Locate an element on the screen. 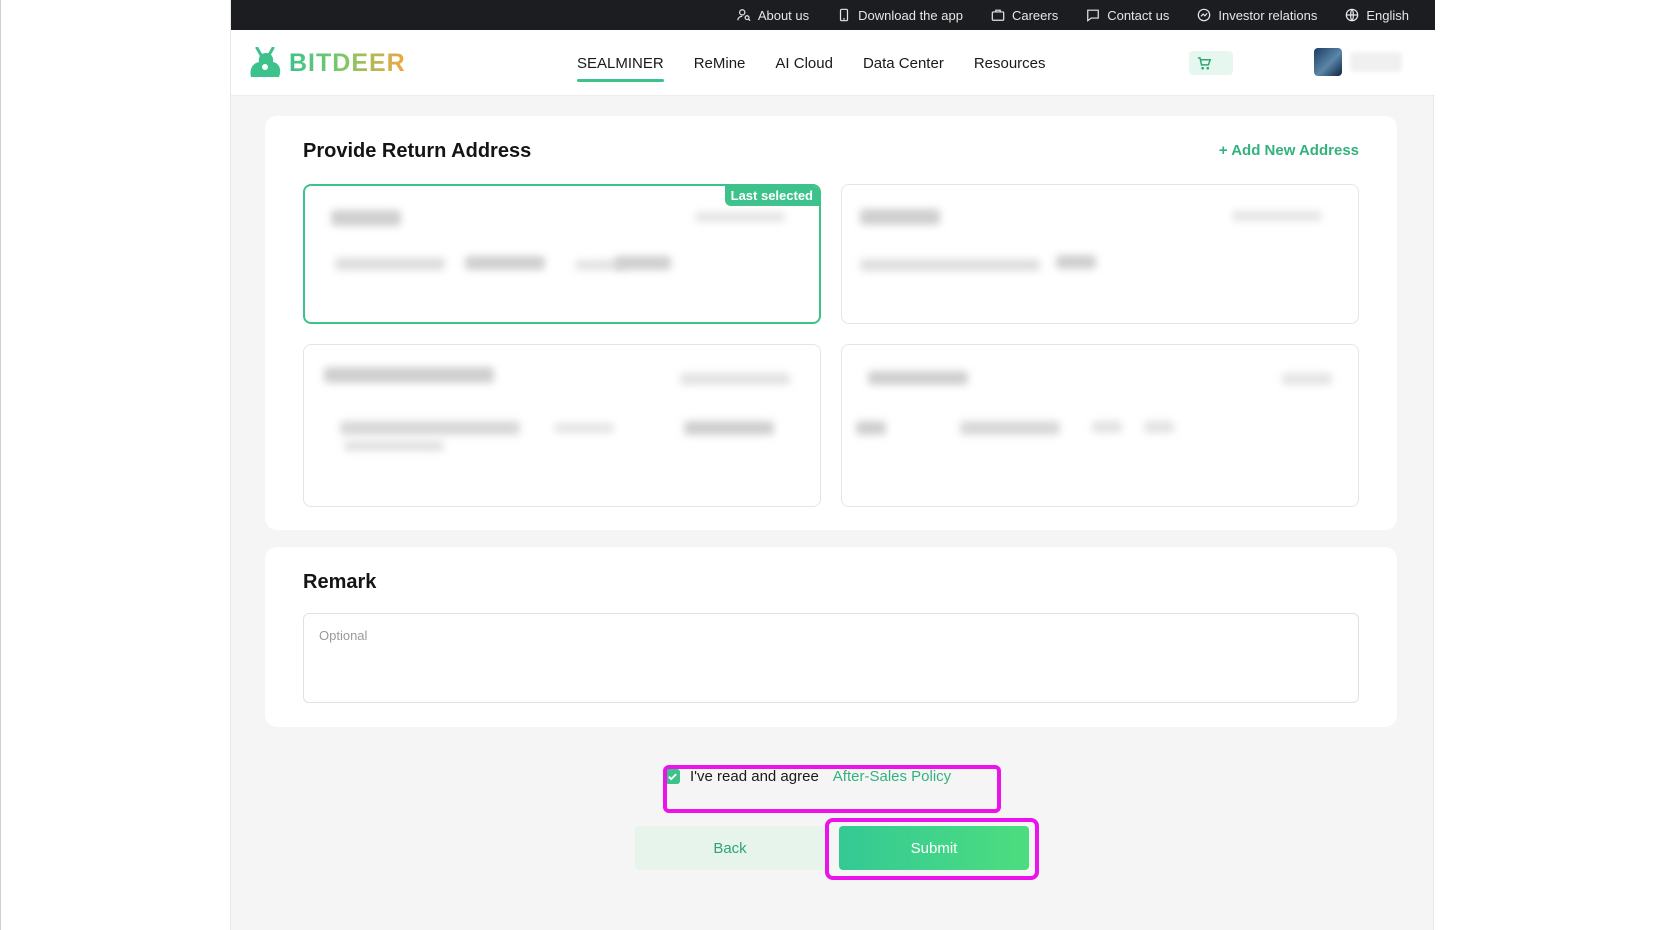  topbar-careers: Careers is located at coordinates (1024, 15).